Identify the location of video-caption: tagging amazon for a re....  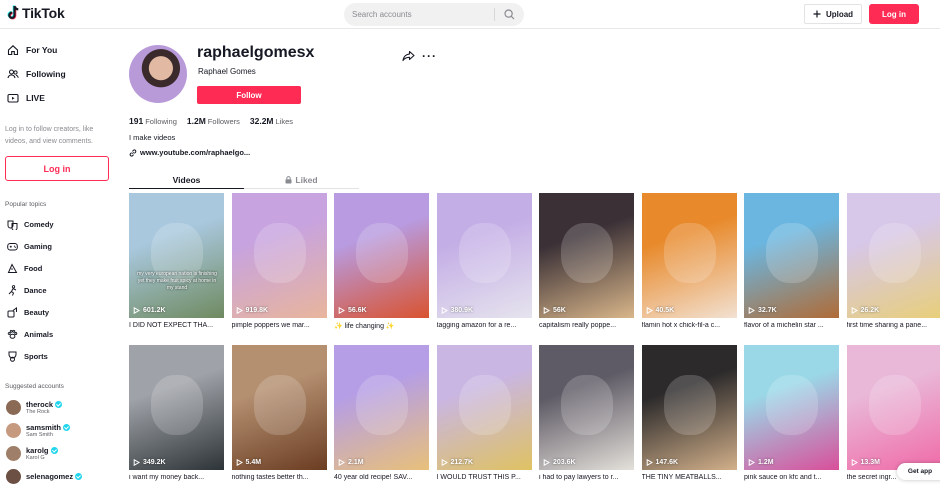
(484, 325).